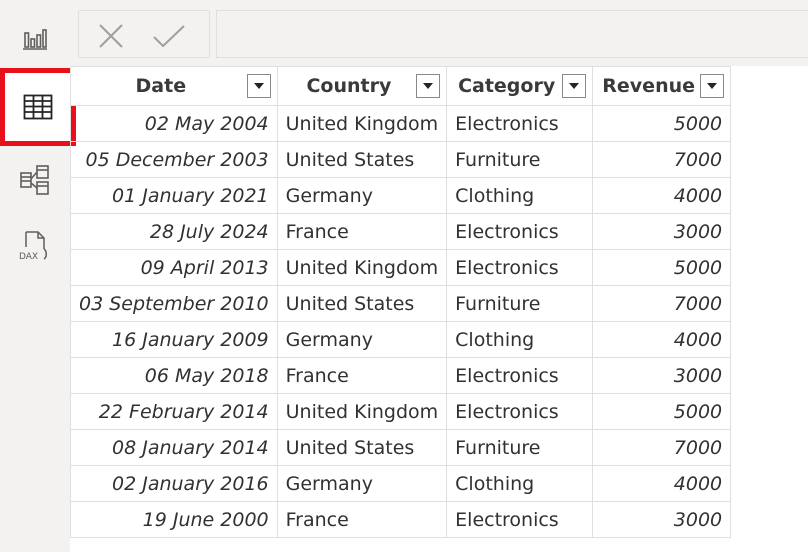 The height and width of the screenshot is (552, 808). I want to click on cell-date: 09 April 2013, so click(174, 267).